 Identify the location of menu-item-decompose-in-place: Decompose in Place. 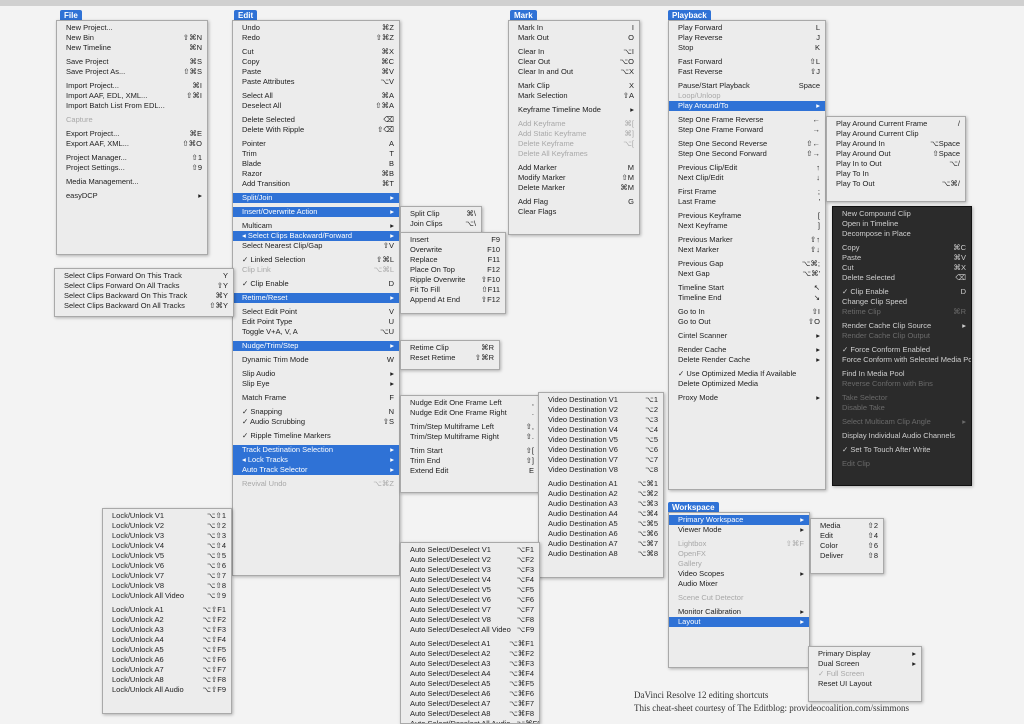
(902, 234).